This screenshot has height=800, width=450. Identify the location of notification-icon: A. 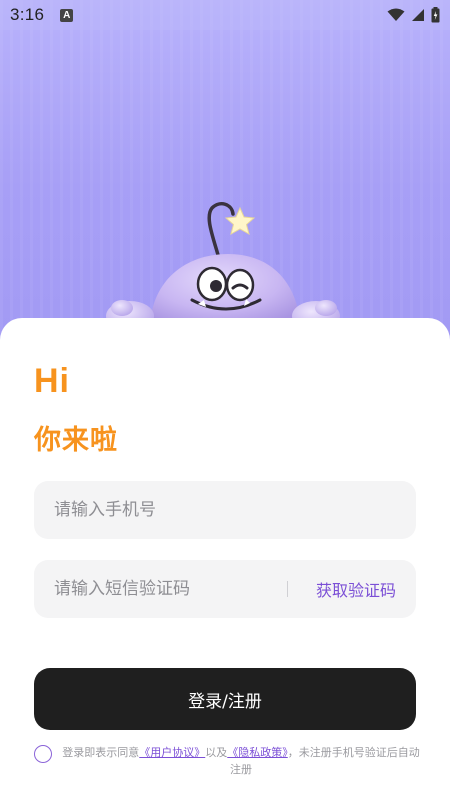
(67, 15).